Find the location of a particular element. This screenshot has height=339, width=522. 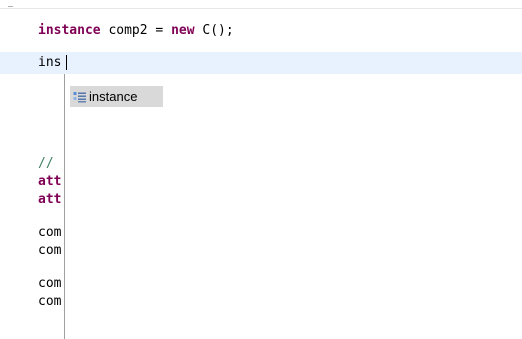

editor-top-tick is located at coordinates (10, 6).